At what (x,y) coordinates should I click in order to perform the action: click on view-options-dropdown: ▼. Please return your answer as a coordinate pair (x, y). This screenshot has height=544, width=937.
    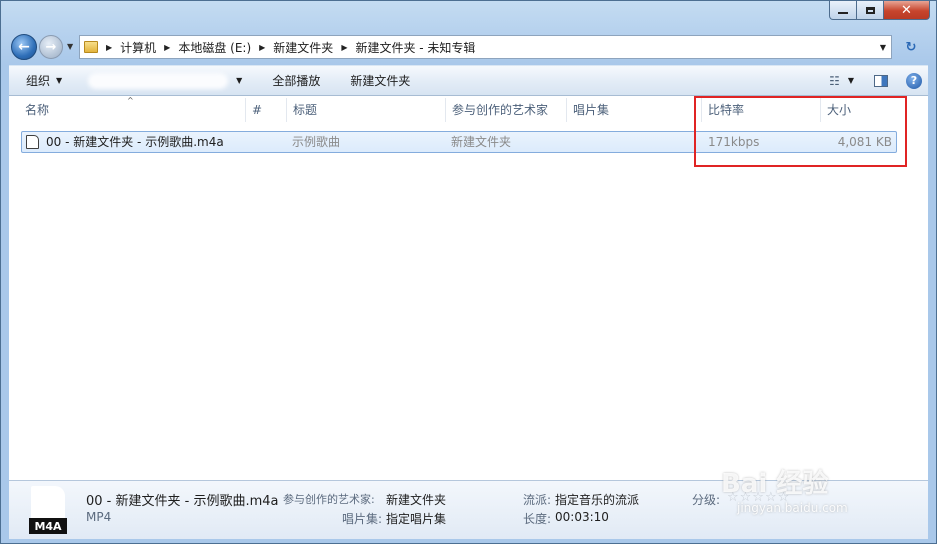
    Looking at the image, I should click on (851, 80).